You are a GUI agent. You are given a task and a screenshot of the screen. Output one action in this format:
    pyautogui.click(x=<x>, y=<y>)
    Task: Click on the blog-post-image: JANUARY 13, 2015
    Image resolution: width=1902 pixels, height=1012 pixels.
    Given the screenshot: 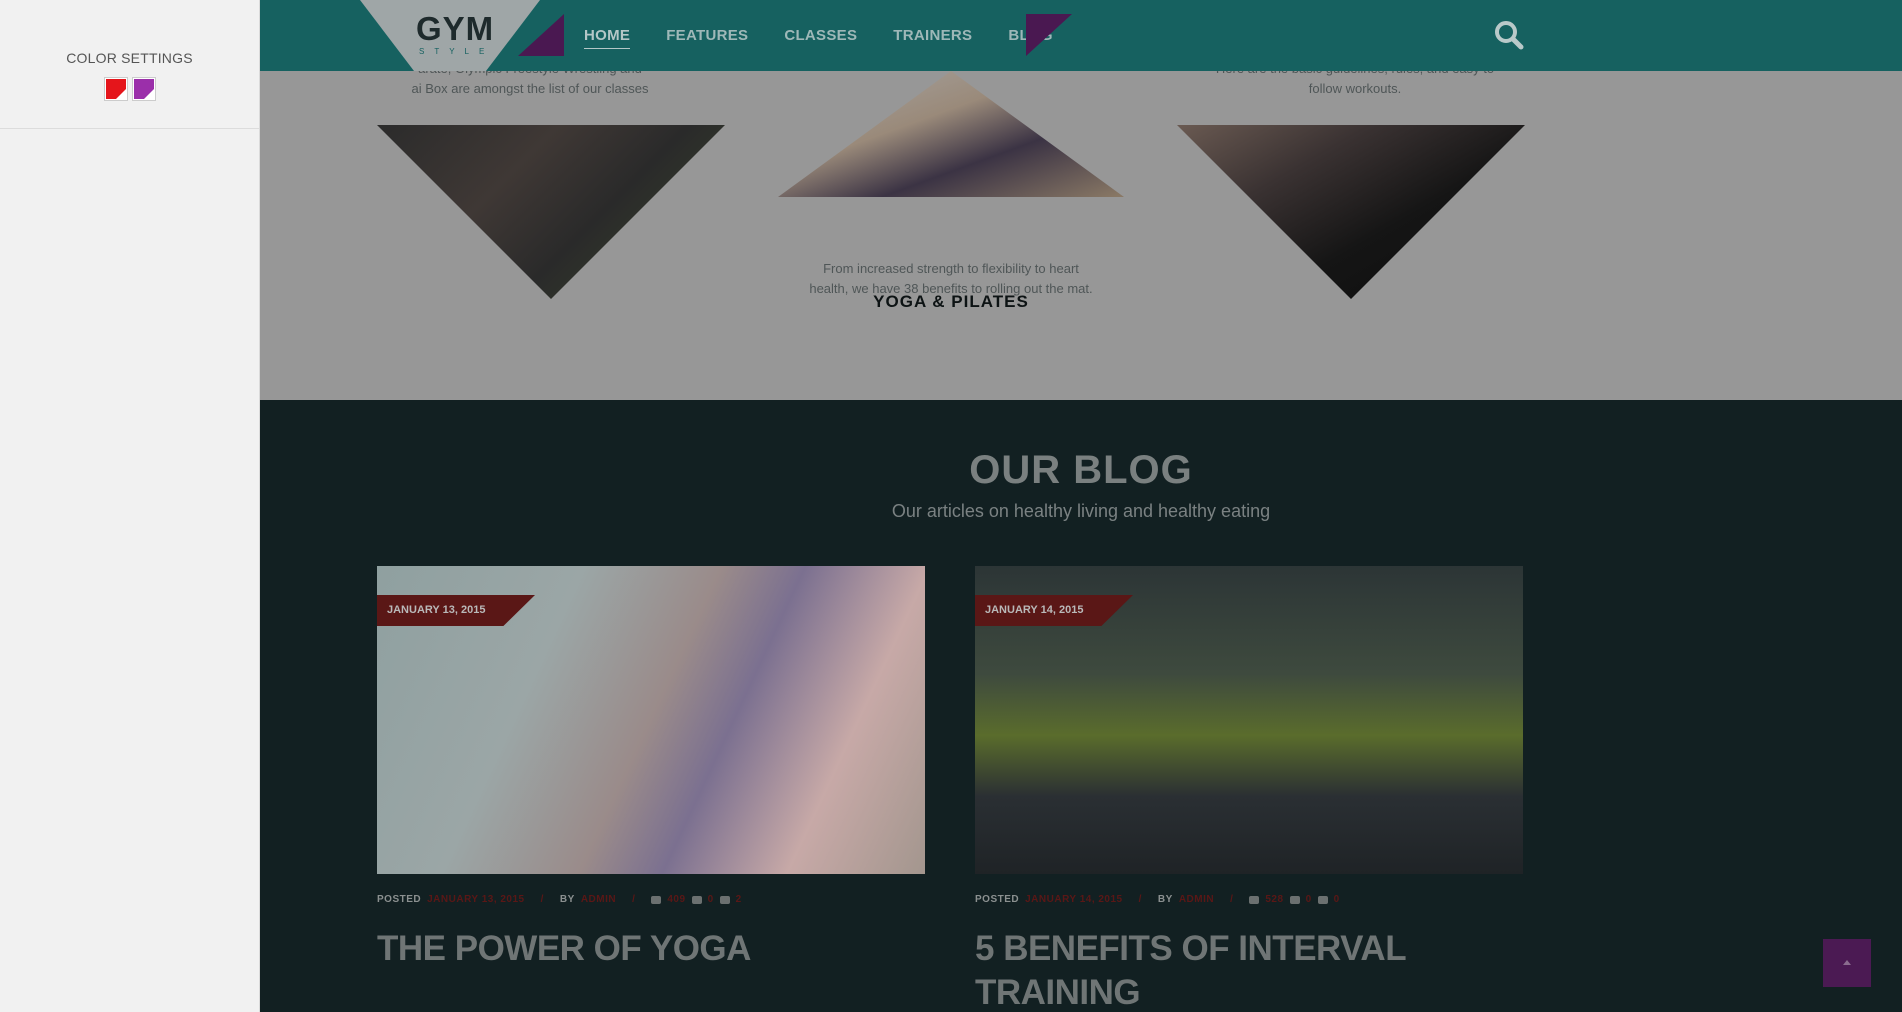 What is the action you would take?
    pyautogui.click(x=651, y=720)
    